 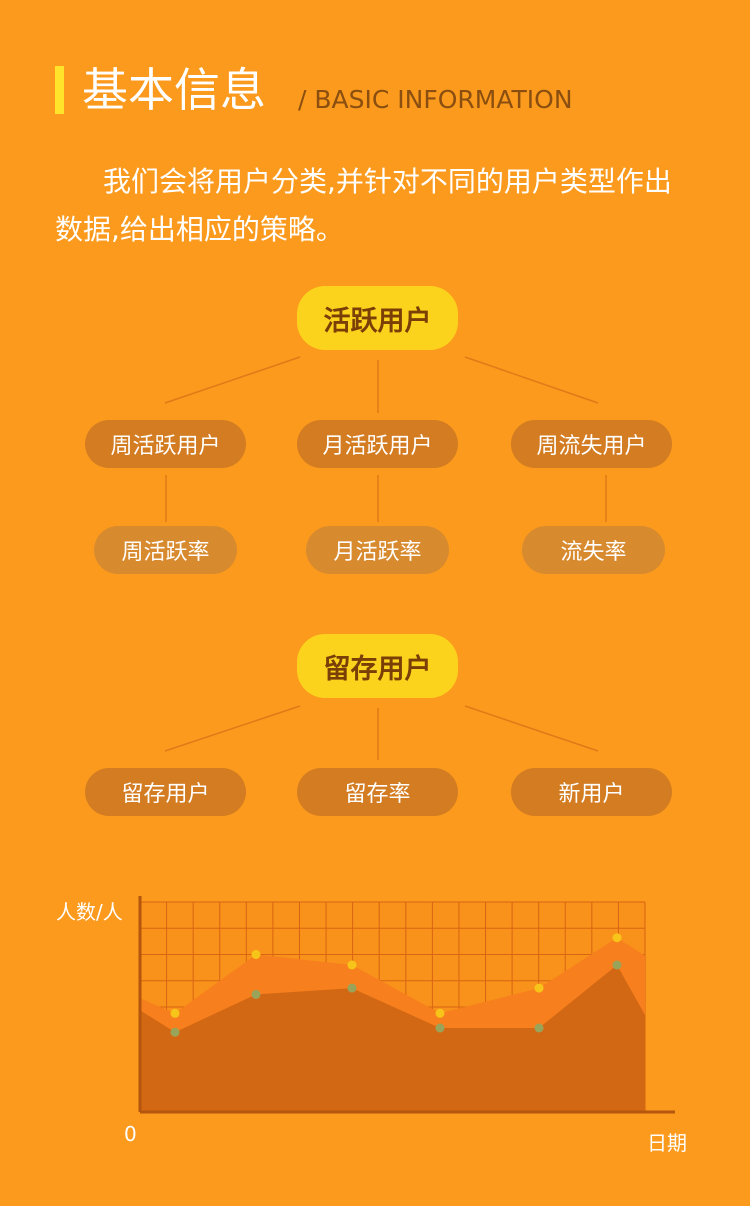 I want to click on user-count-chart, so click(x=406, y=1005).